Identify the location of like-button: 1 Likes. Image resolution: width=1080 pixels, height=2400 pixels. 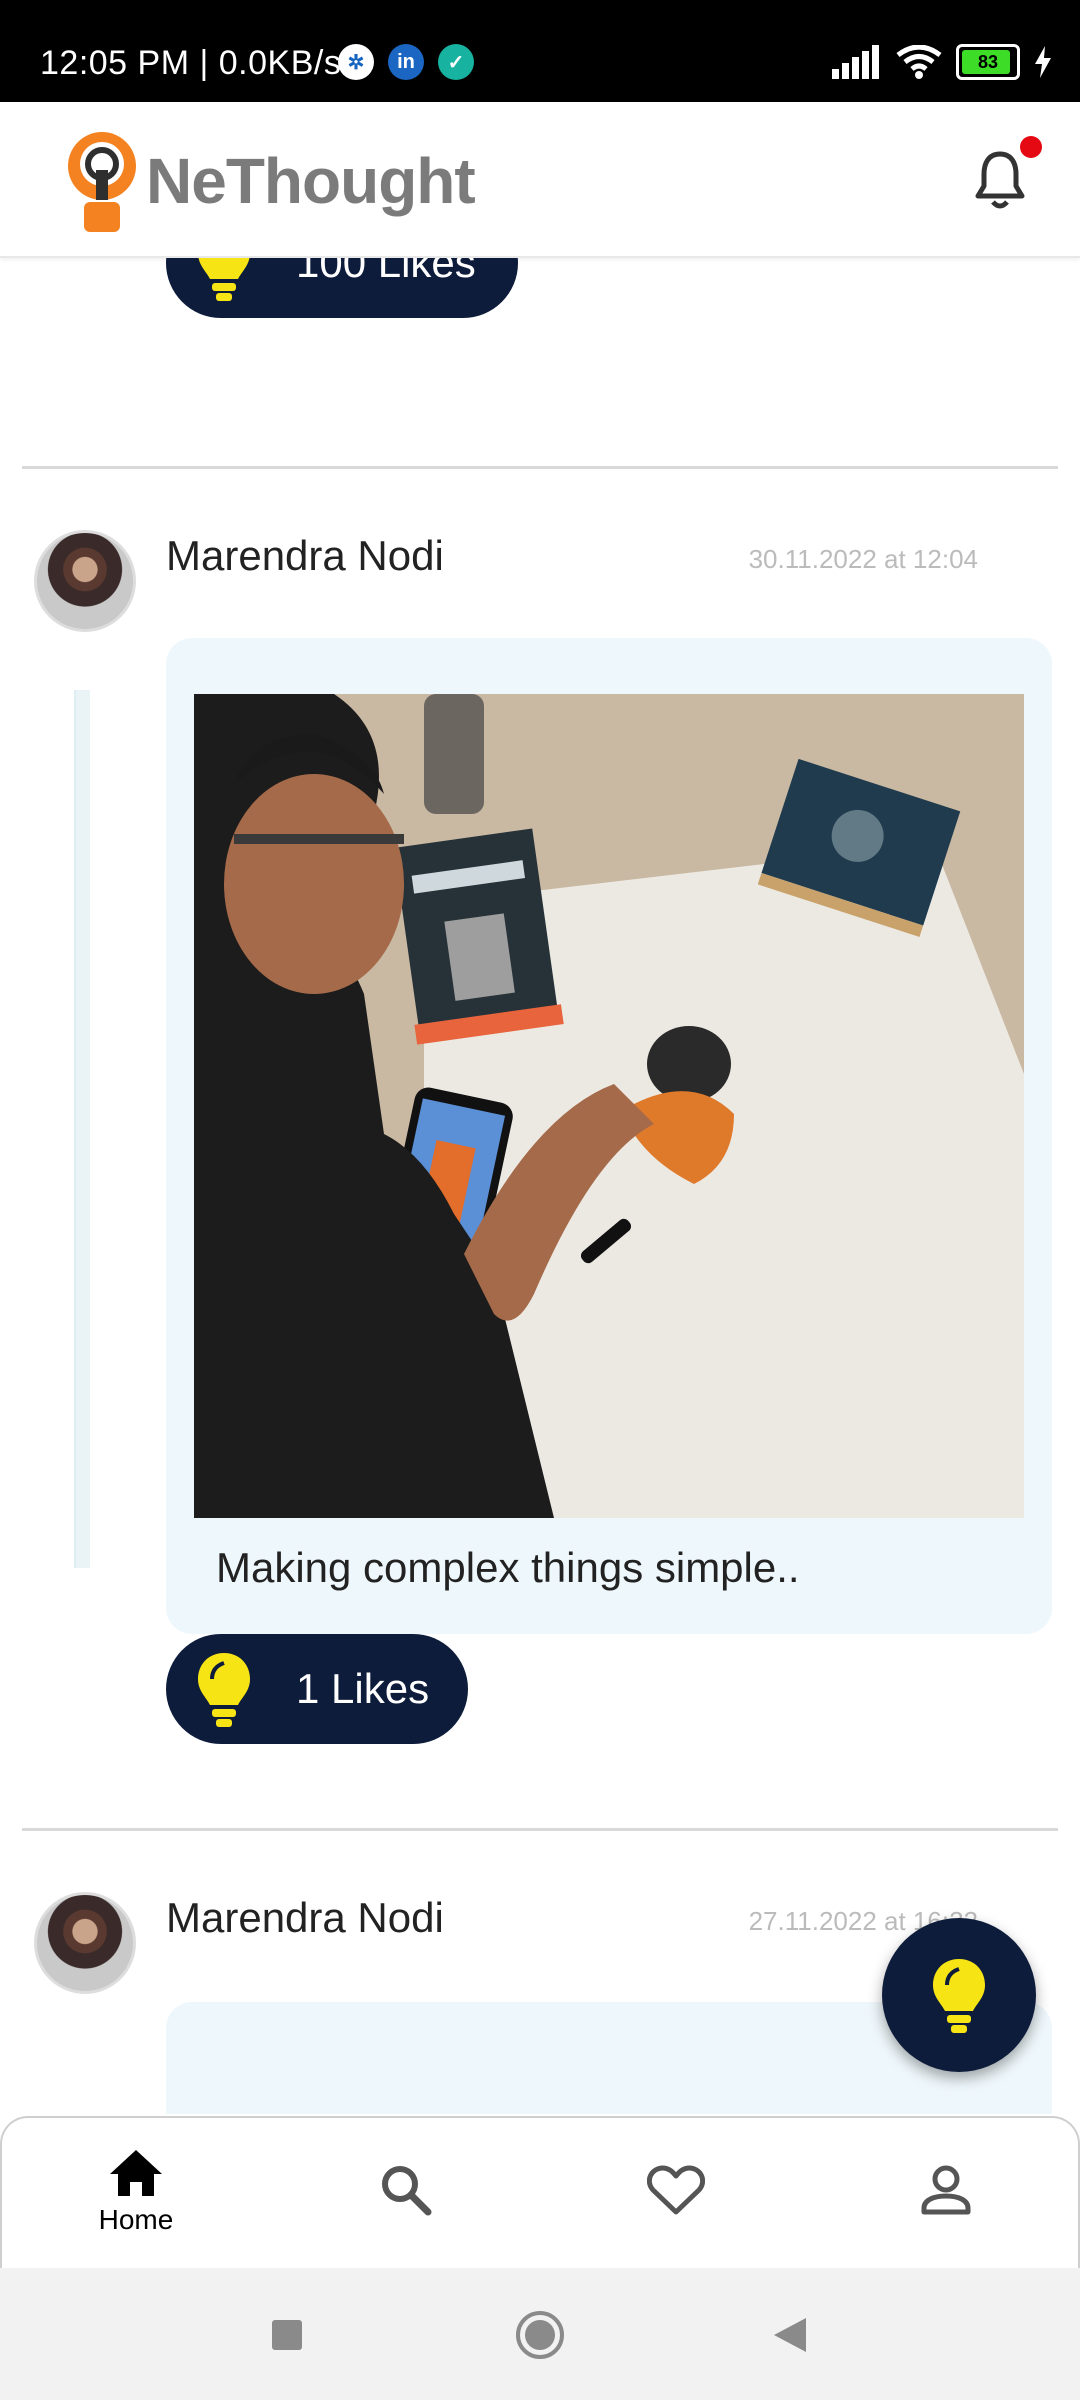
(317, 1689).